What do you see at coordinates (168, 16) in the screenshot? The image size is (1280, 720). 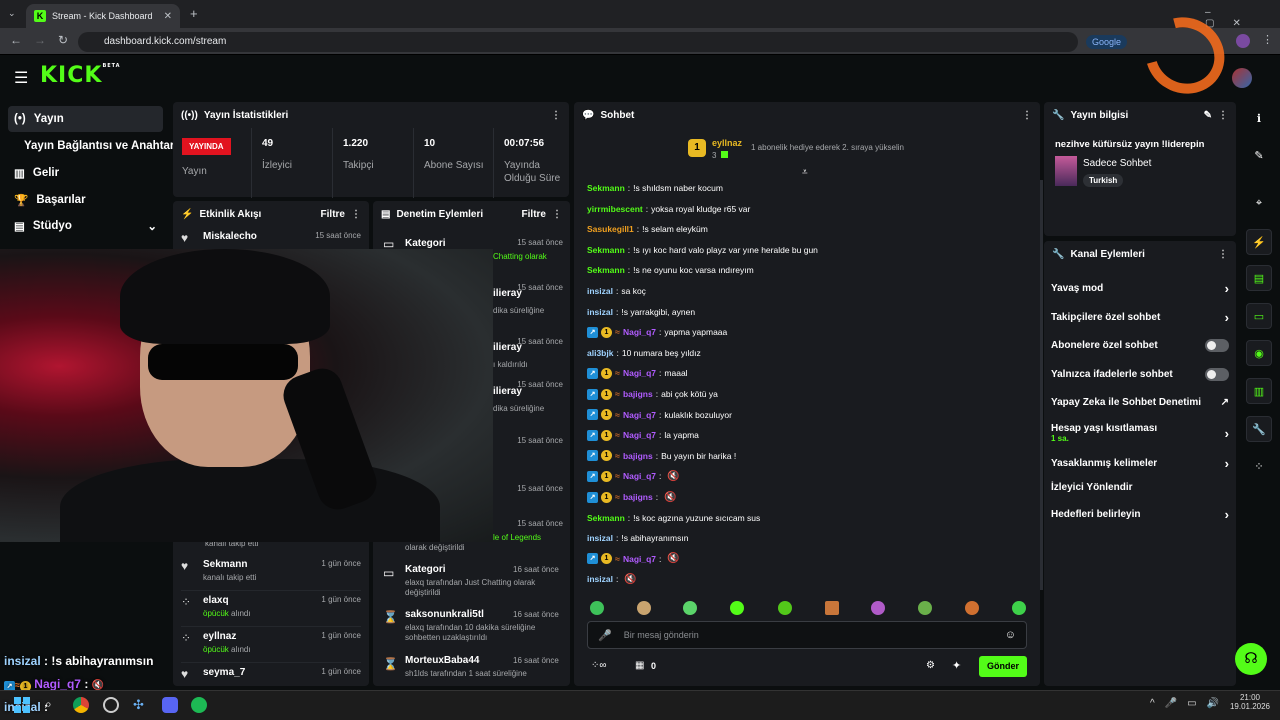 I see `close-tab-icon: ✕` at bounding box center [168, 16].